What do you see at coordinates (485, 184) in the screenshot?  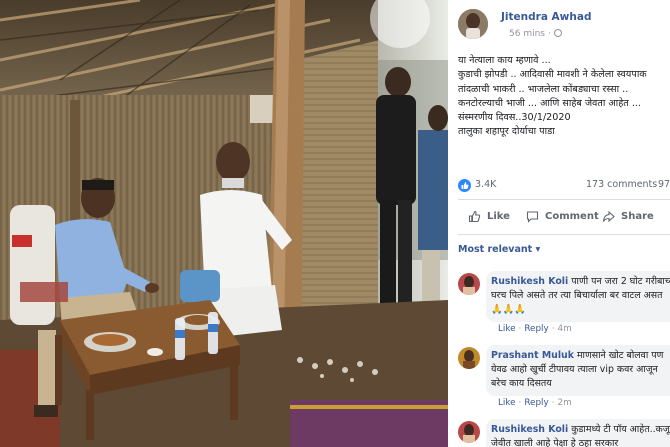 I see `reaction-count: 3.4K` at bounding box center [485, 184].